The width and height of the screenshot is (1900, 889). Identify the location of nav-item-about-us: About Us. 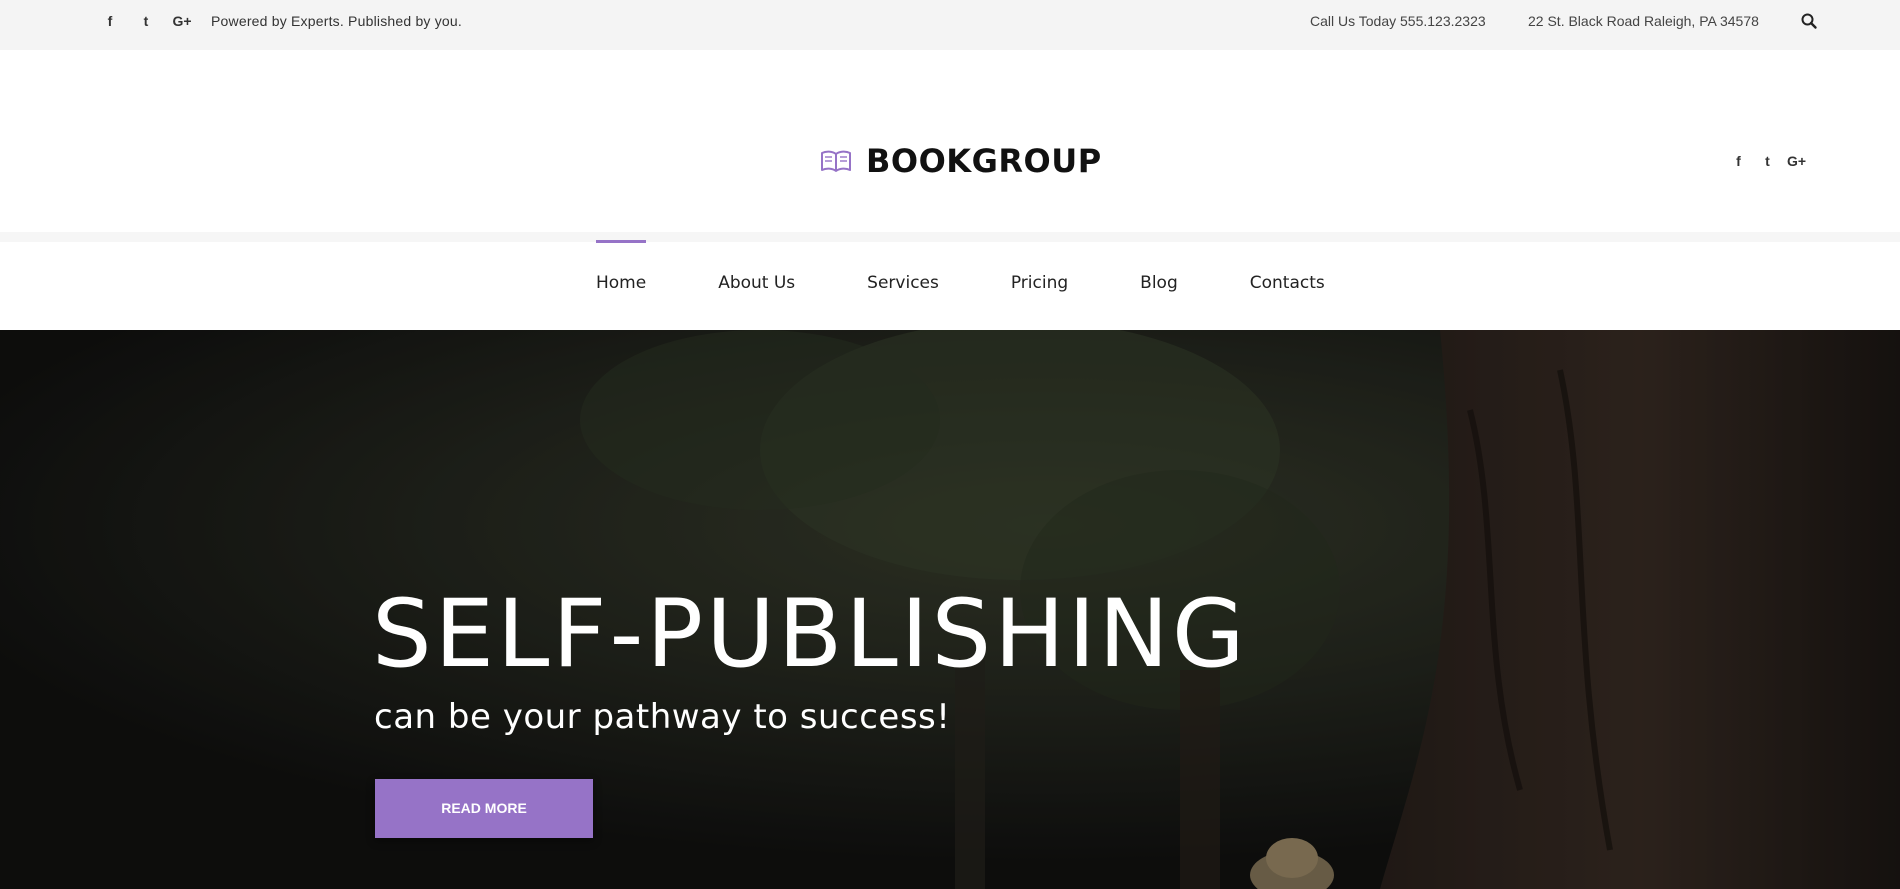
(756, 286).